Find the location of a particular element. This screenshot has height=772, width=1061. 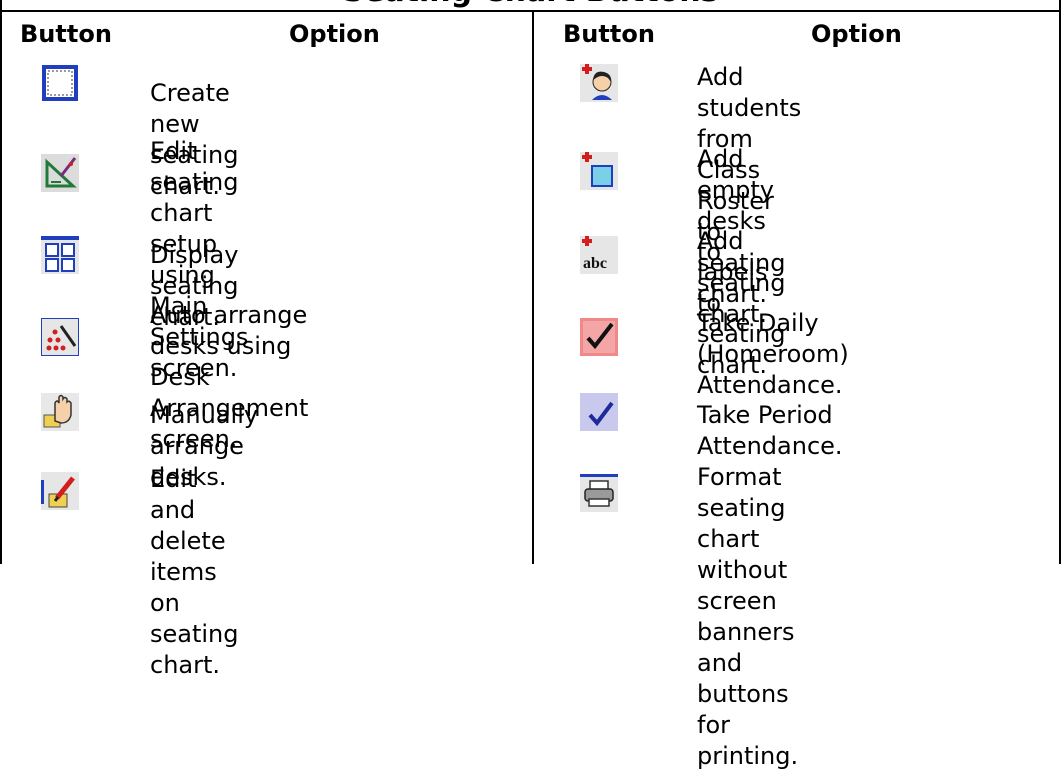

add-student-icon is located at coordinates (599, 83).